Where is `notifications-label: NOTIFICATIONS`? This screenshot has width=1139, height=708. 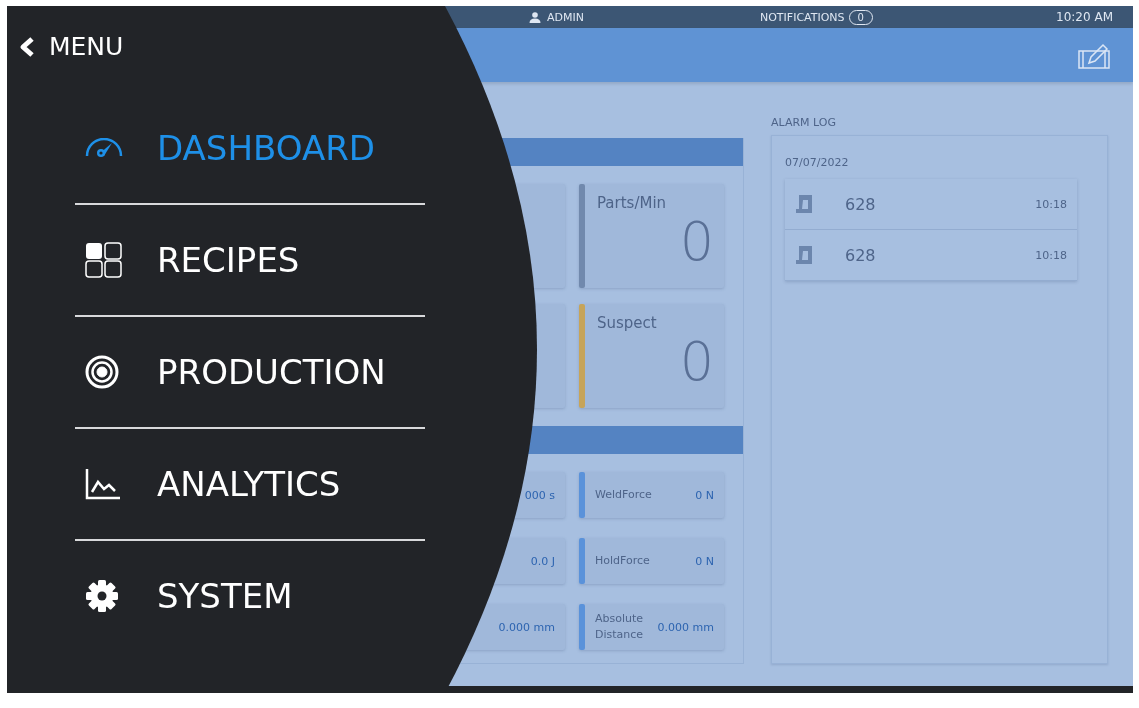 notifications-label: NOTIFICATIONS is located at coordinates (802, 17).